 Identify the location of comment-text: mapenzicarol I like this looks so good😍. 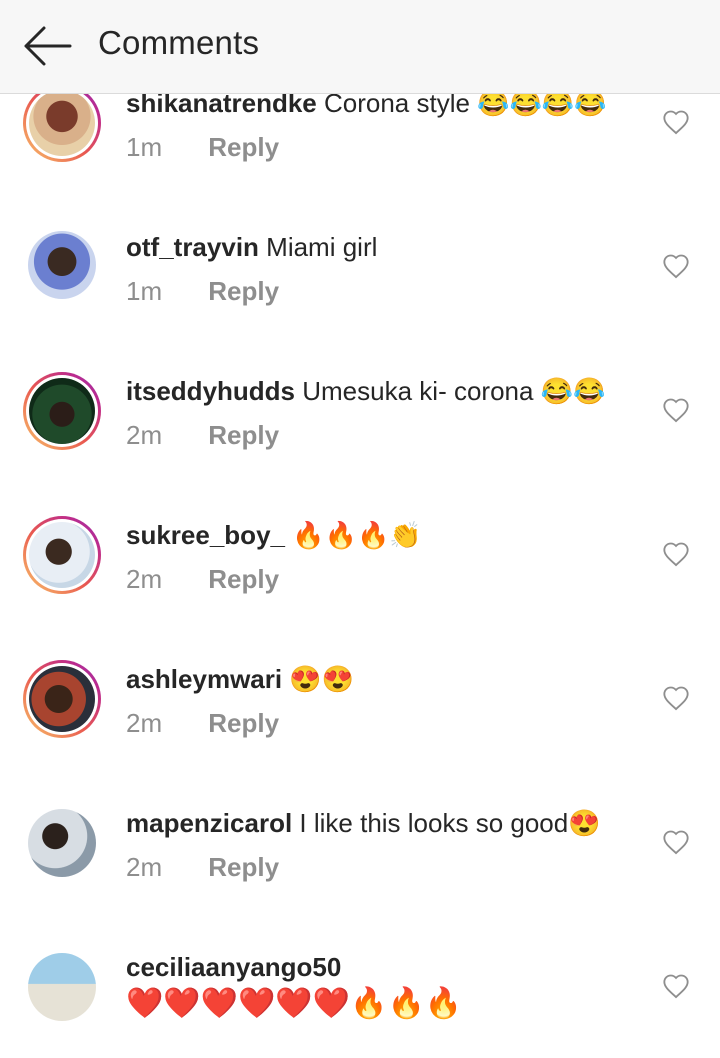
(363, 823).